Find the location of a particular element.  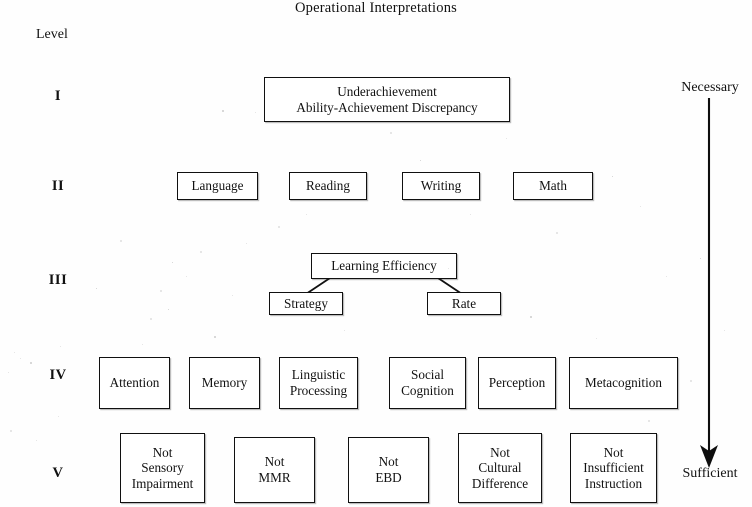

node-not-ebd: Not EBD is located at coordinates (388, 470).